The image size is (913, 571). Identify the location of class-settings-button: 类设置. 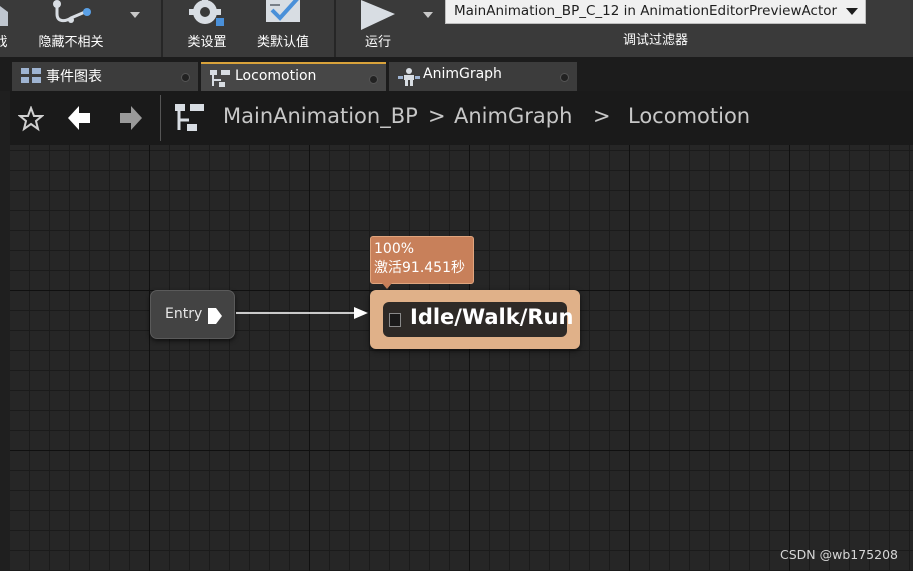
(207, 28).